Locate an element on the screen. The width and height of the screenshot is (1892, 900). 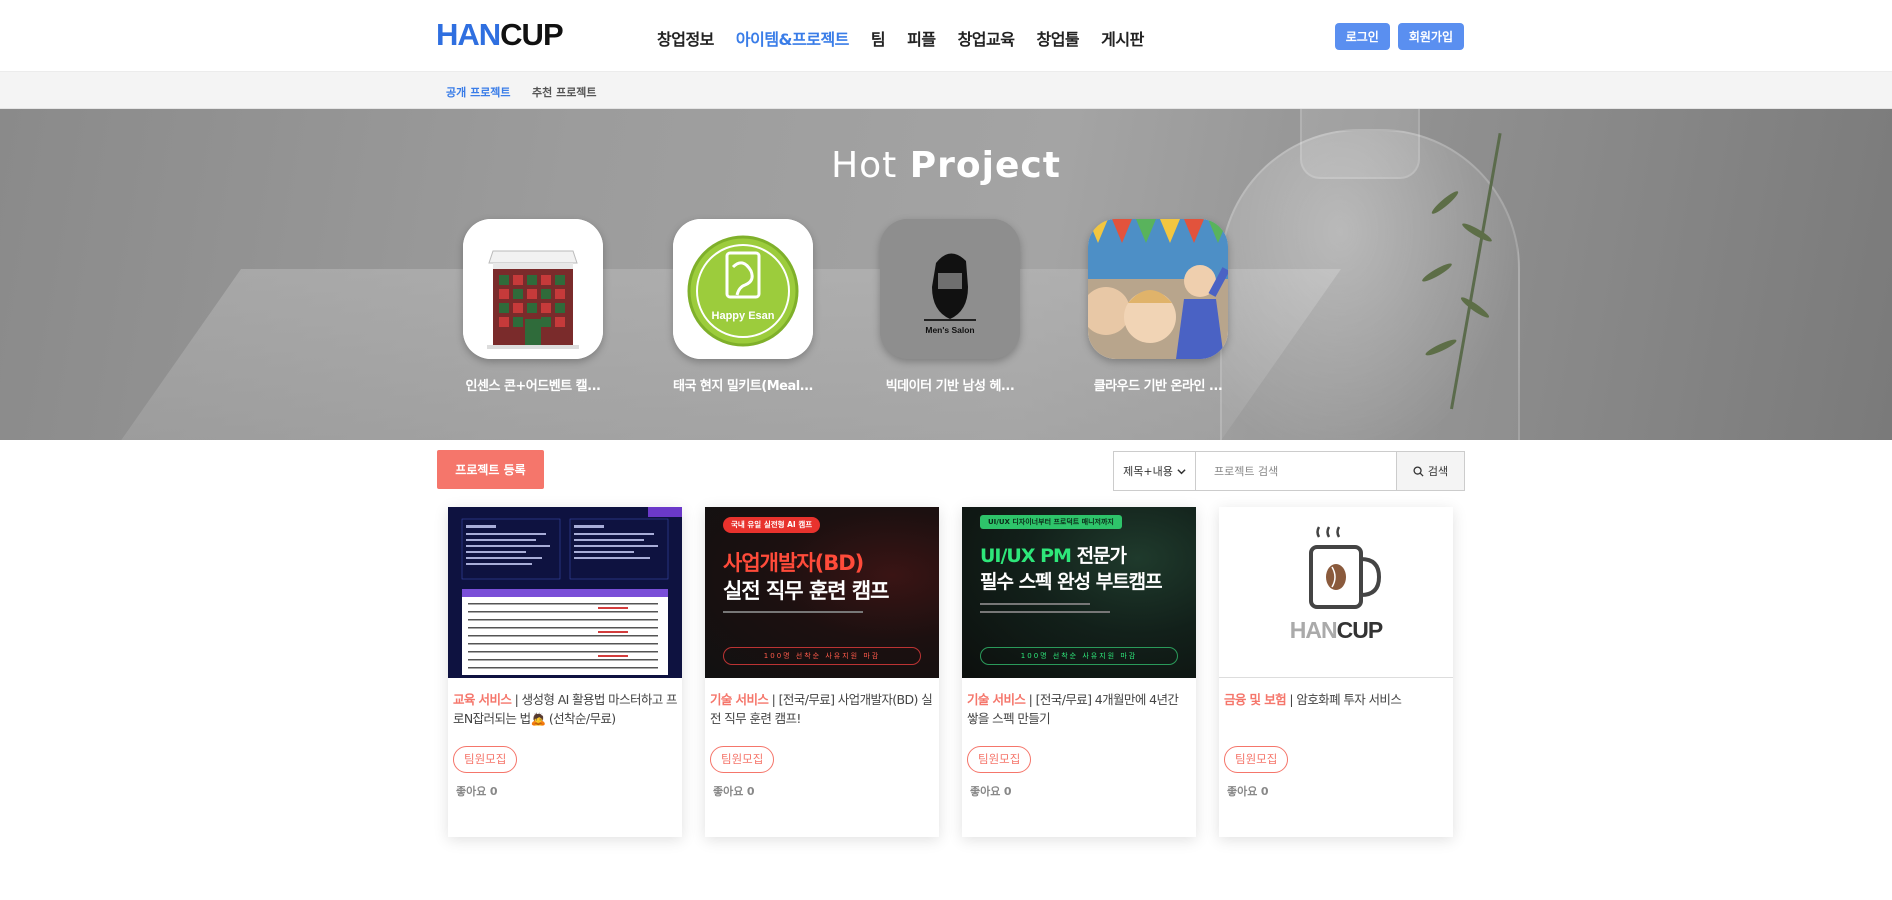
logo-han-text: HAN is located at coordinates (468, 34).